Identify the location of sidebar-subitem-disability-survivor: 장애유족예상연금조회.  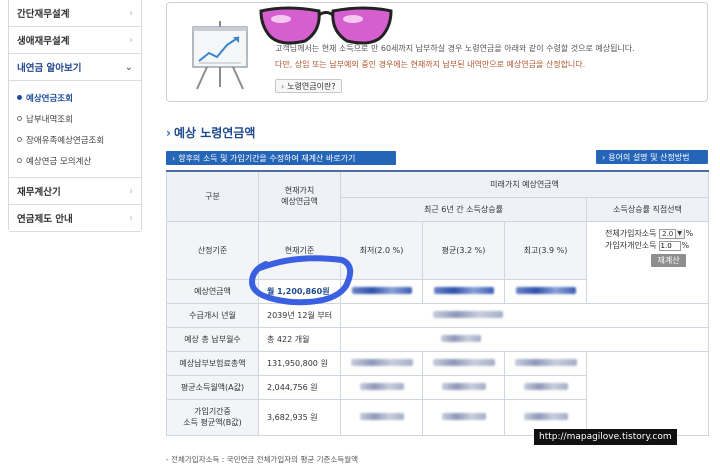
(79, 139).